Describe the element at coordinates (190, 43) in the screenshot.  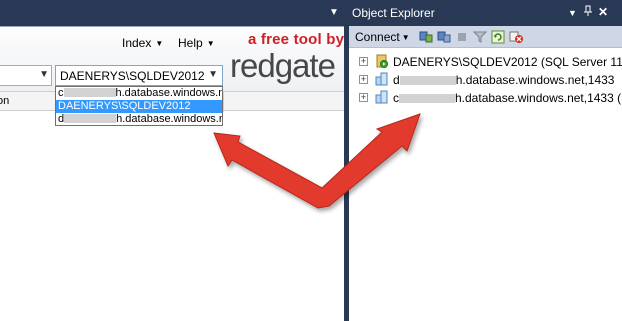
I see `help-menu-label: Help` at that location.